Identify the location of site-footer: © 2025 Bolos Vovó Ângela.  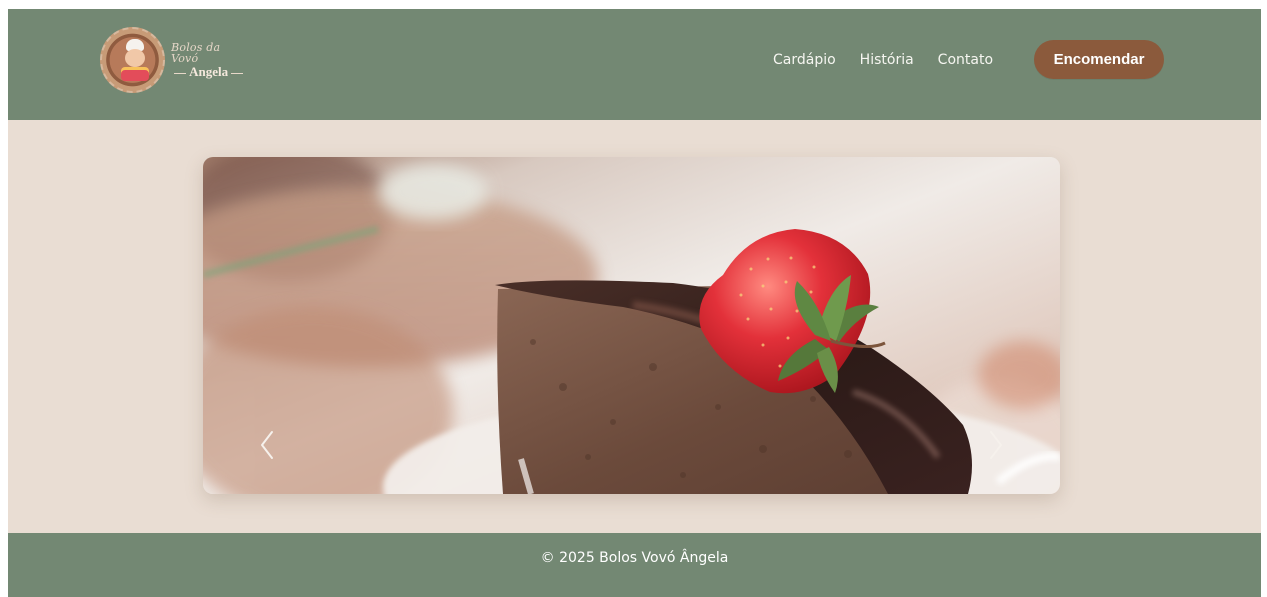
(634, 565).